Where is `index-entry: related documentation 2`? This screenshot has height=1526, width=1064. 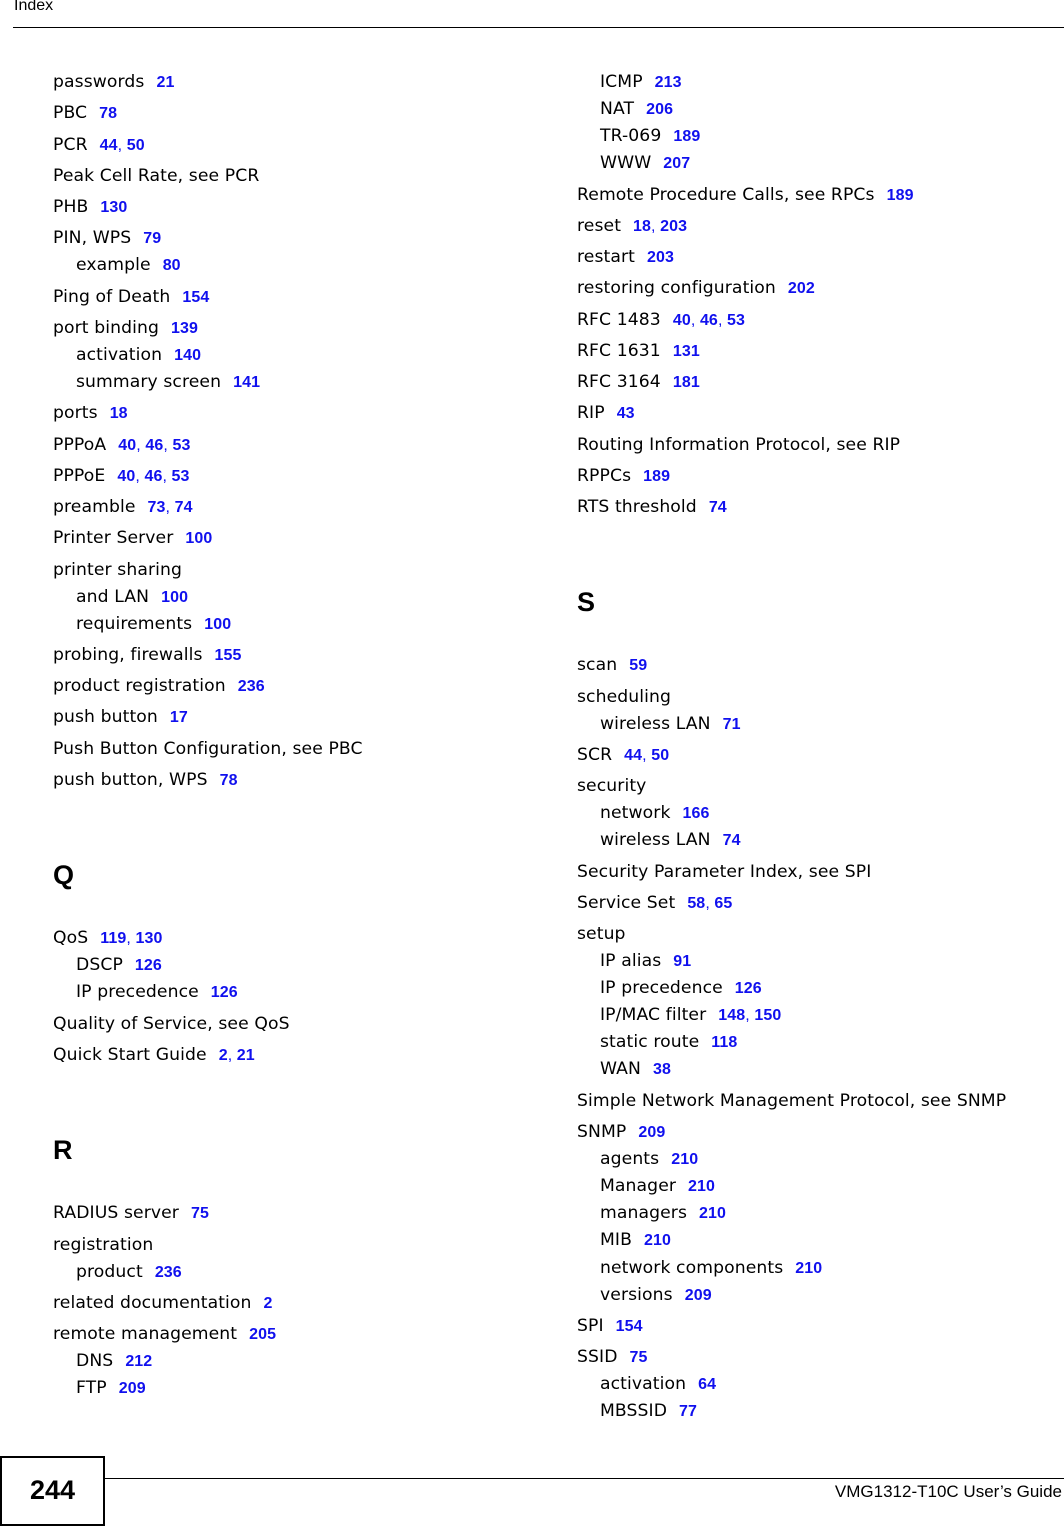
index-entry: related documentation 2 is located at coordinates (163, 1303).